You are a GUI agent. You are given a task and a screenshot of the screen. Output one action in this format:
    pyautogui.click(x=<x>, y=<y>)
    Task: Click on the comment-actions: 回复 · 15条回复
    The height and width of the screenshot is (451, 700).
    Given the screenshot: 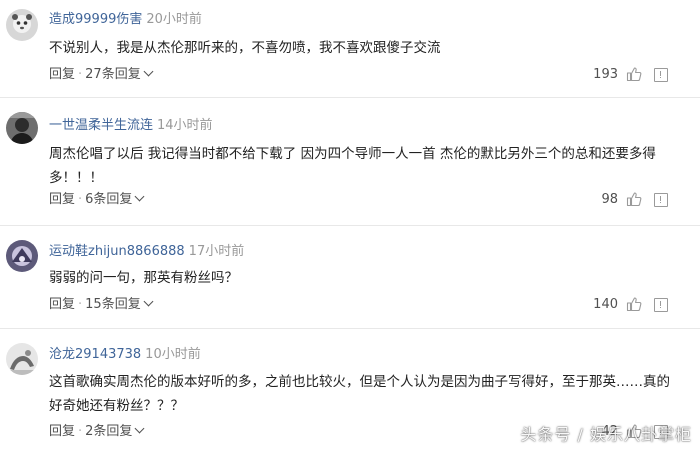 What is the action you would take?
    pyautogui.click(x=101, y=305)
    